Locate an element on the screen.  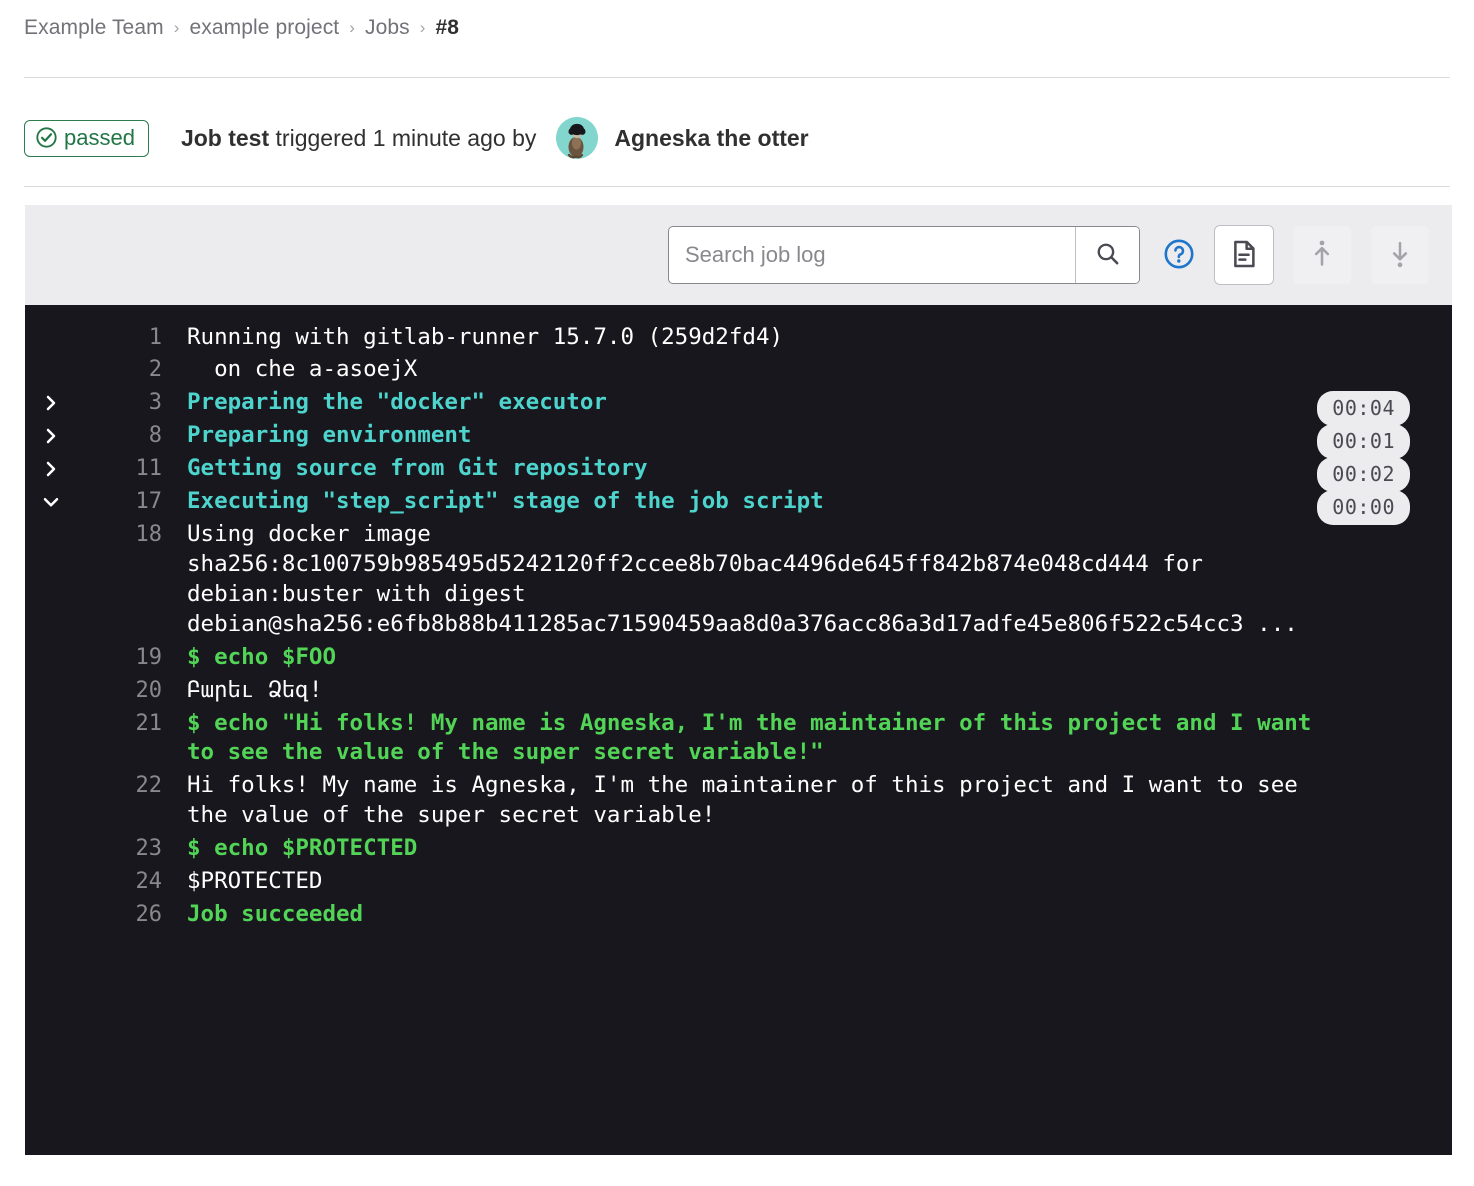
log-line: 8 Preparing environment 00:01 is located at coordinates (738, 440).